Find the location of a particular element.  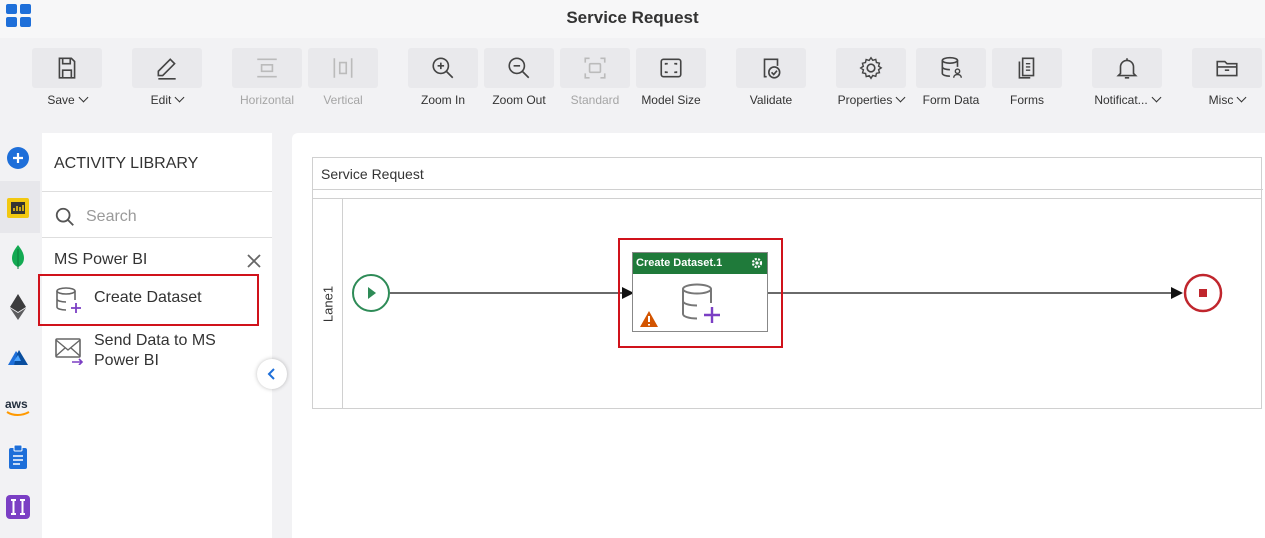

mongodb-icon is located at coordinates (18, 257).